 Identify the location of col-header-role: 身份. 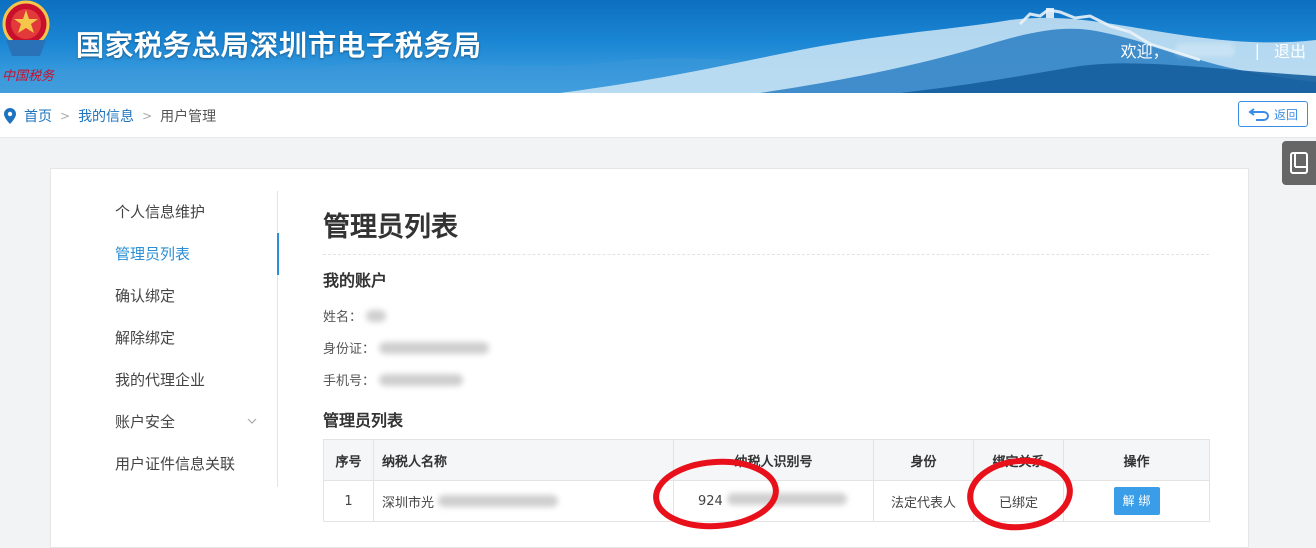
(923, 460).